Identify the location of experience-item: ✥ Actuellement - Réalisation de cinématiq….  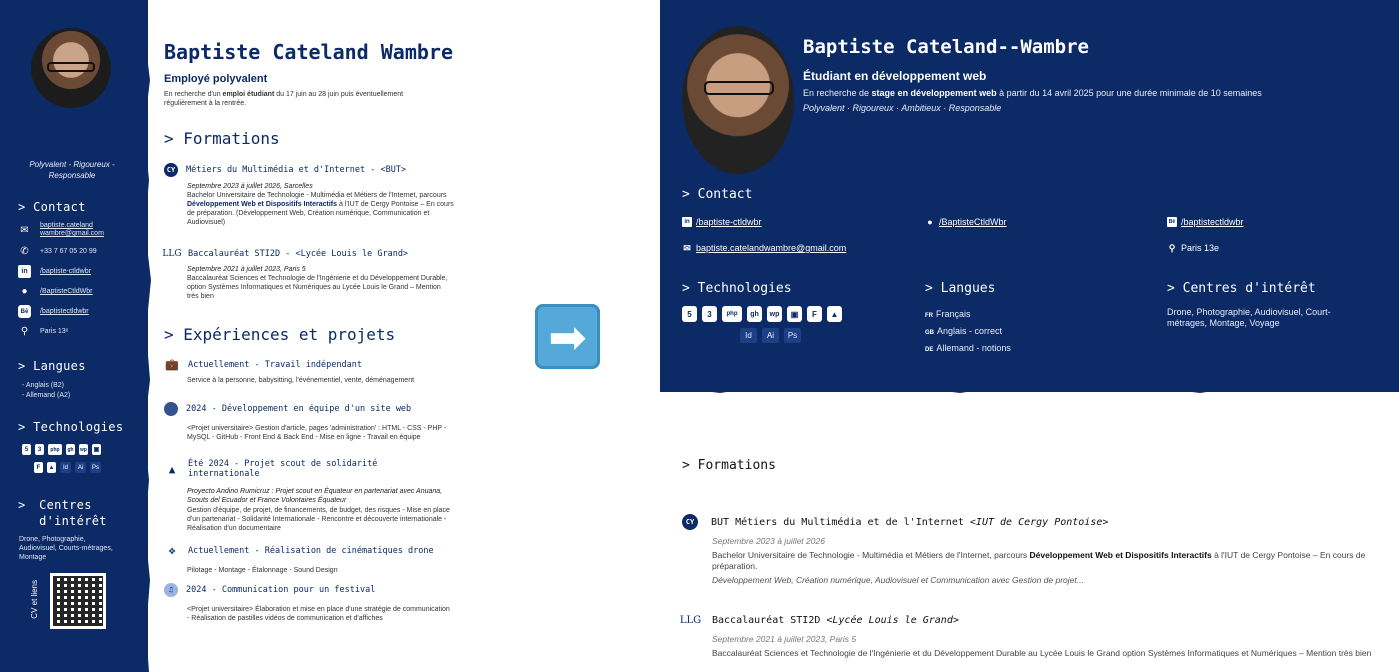
(309, 559).